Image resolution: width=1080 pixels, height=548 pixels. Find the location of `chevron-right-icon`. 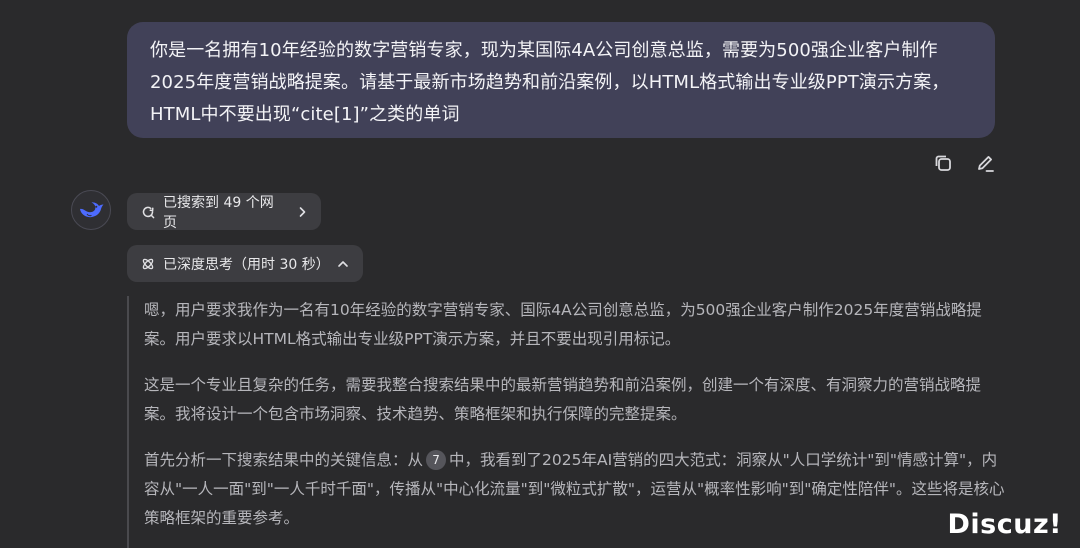

chevron-right-icon is located at coordinates (302, 212).